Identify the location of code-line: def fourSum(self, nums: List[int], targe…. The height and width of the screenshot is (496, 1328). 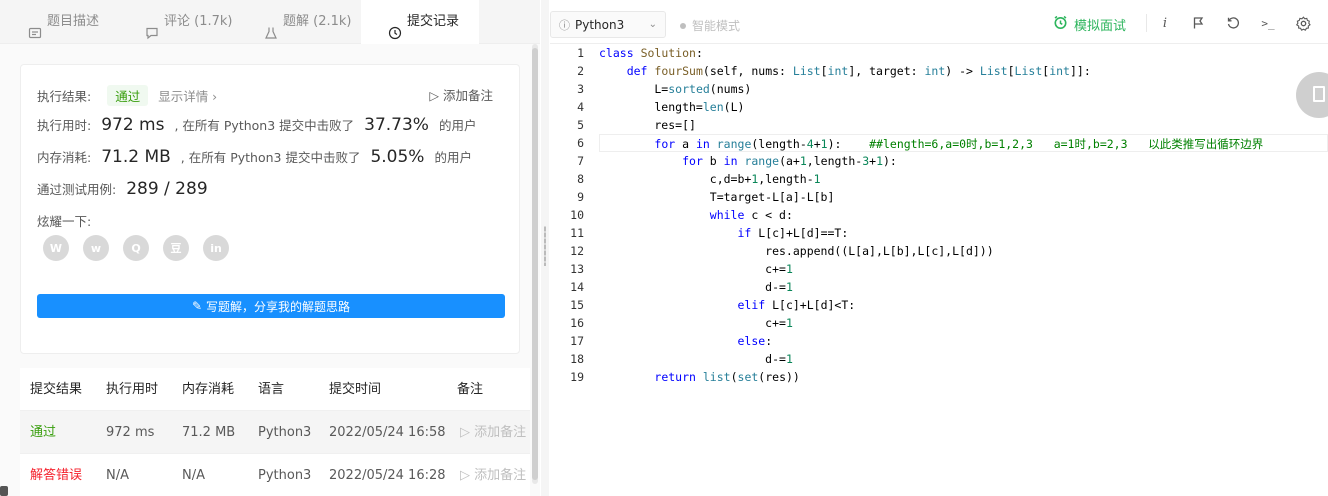
(845, 71).